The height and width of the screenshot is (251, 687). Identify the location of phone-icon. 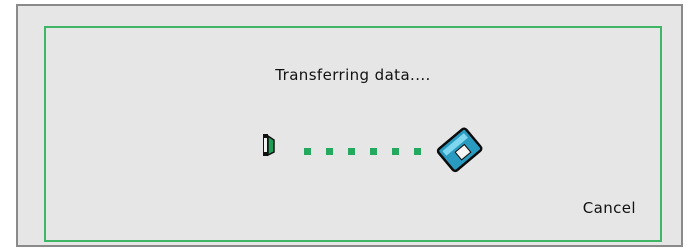
(269, 145).